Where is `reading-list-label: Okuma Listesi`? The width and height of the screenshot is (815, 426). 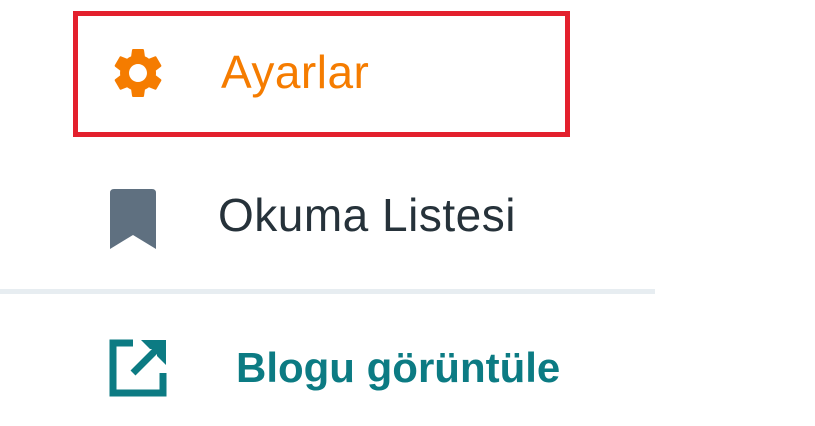
reading-list-label: Okuma Listesi is located at coordinates (367, 215).